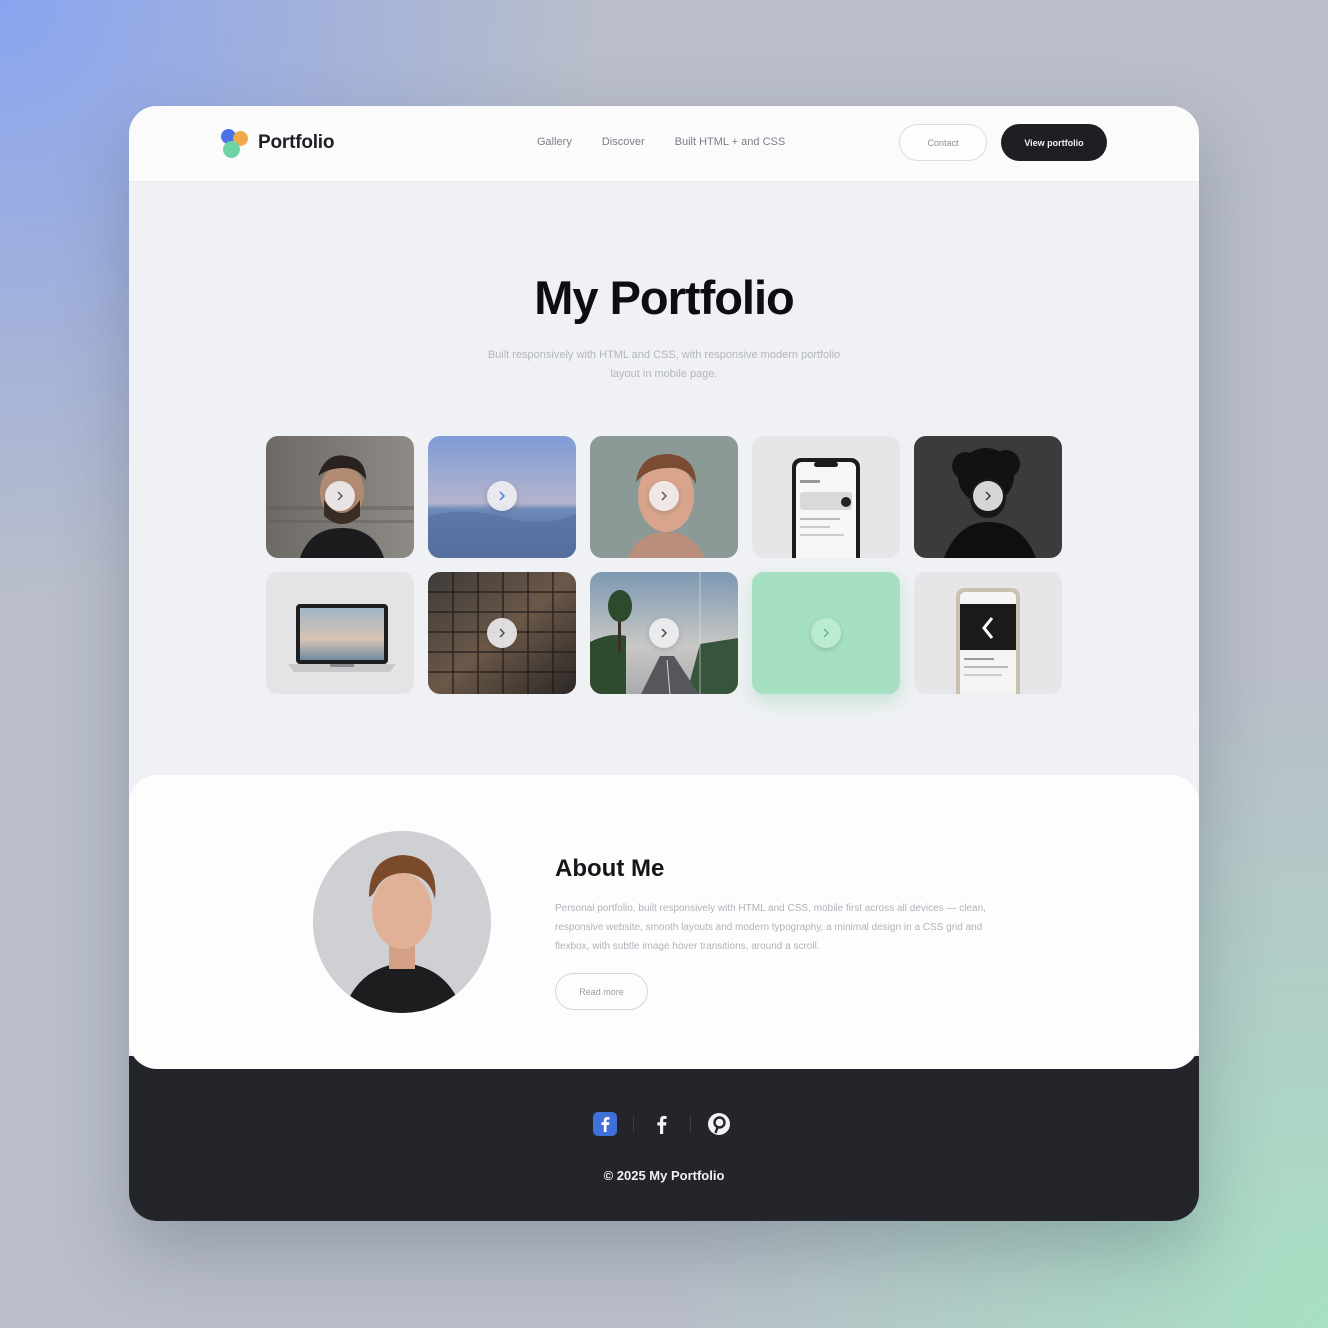 This screenshot has width=1328, height=1328. Describe the element at coordinates (402, 922) in the screenshot. I see `avatar` at that location.